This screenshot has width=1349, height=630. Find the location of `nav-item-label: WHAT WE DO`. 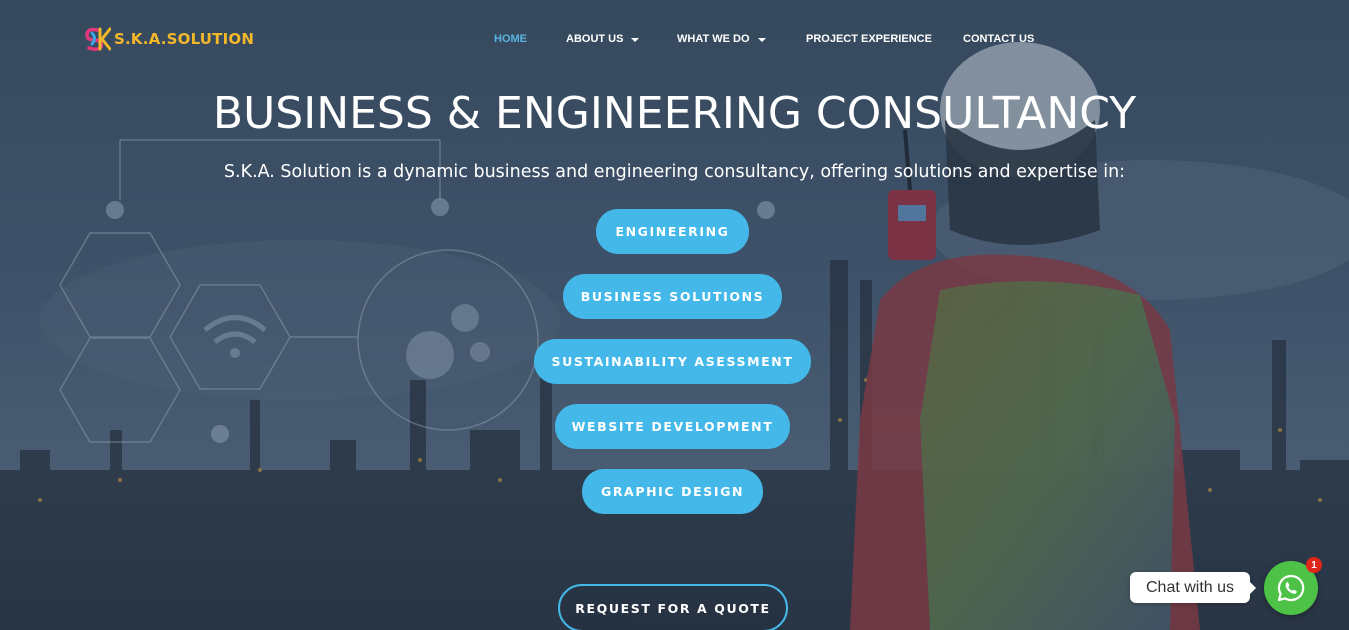

nav-item-label: WHAT WE DO is located at coordinates (713, 39).